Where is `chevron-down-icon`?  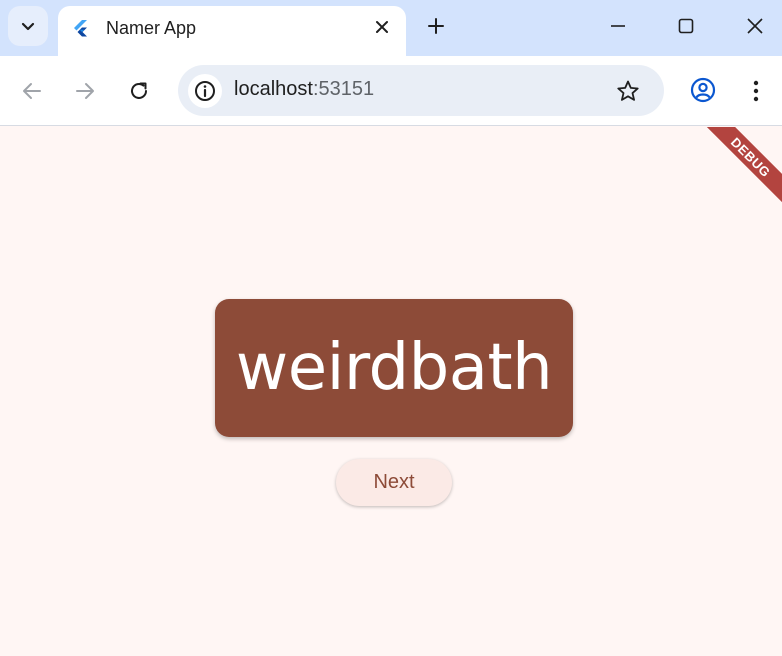
chevron-down-icon is located at coordinates (28, 26).